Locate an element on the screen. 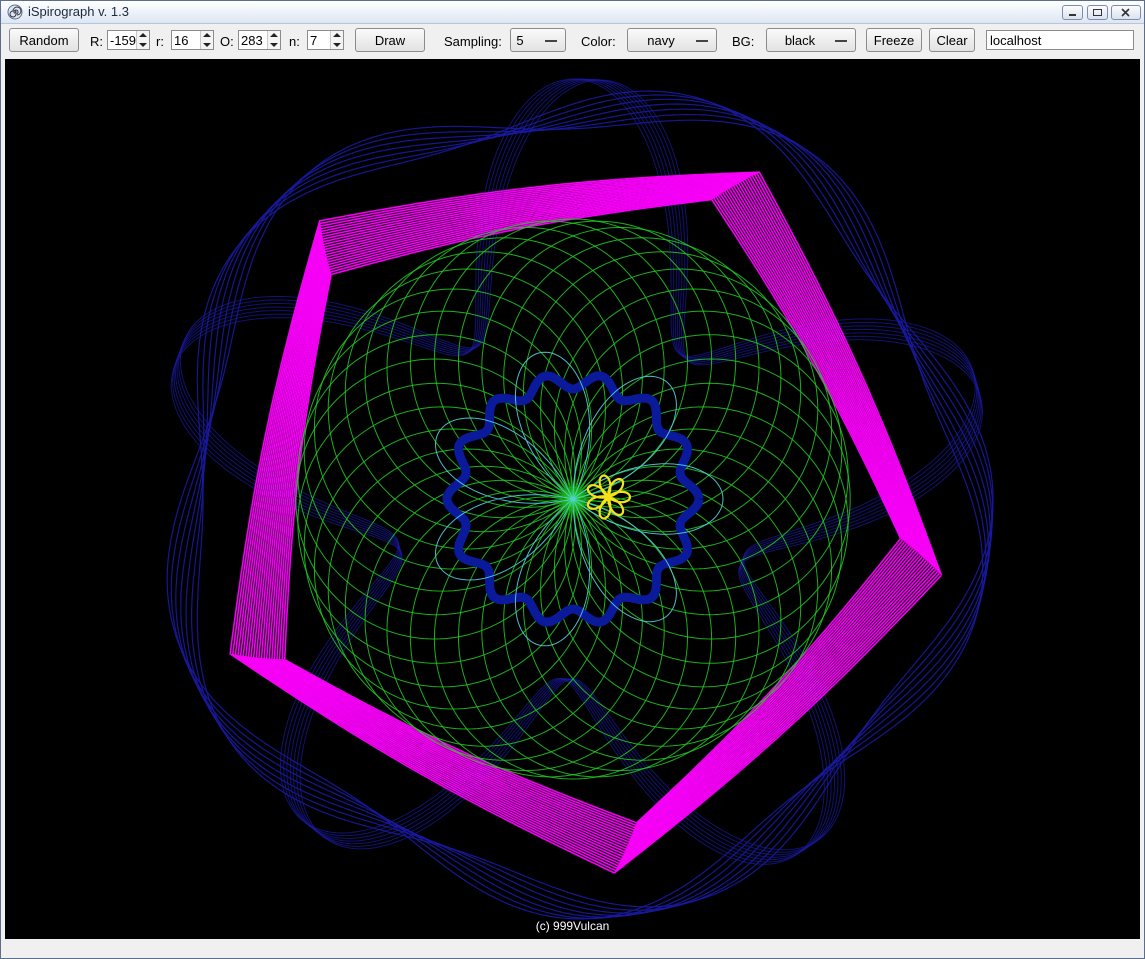 The height and width of the screenshot is (959, 1145). spiral-app-icon is located at coordinates (15, 12).